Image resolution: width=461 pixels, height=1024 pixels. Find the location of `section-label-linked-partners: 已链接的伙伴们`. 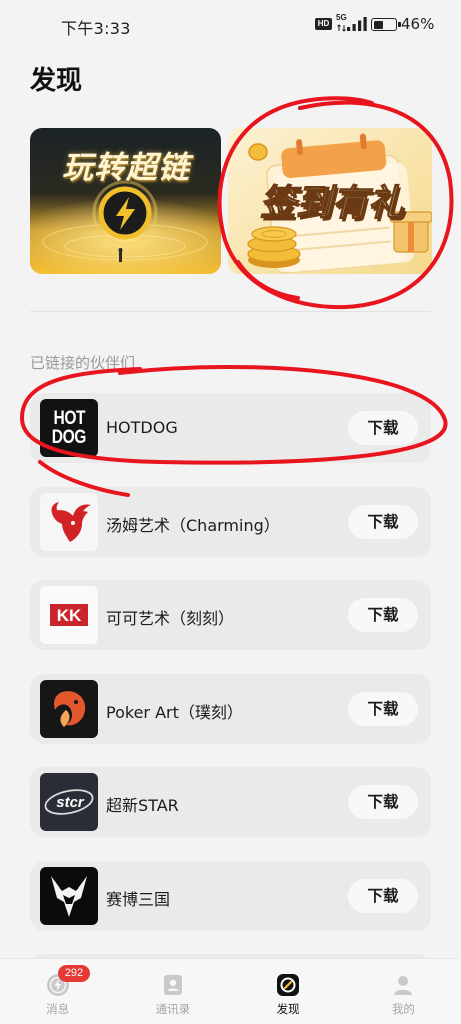

section-label-linked-partners: 已链接的伙伴们 is located at coordinates (83, 363).